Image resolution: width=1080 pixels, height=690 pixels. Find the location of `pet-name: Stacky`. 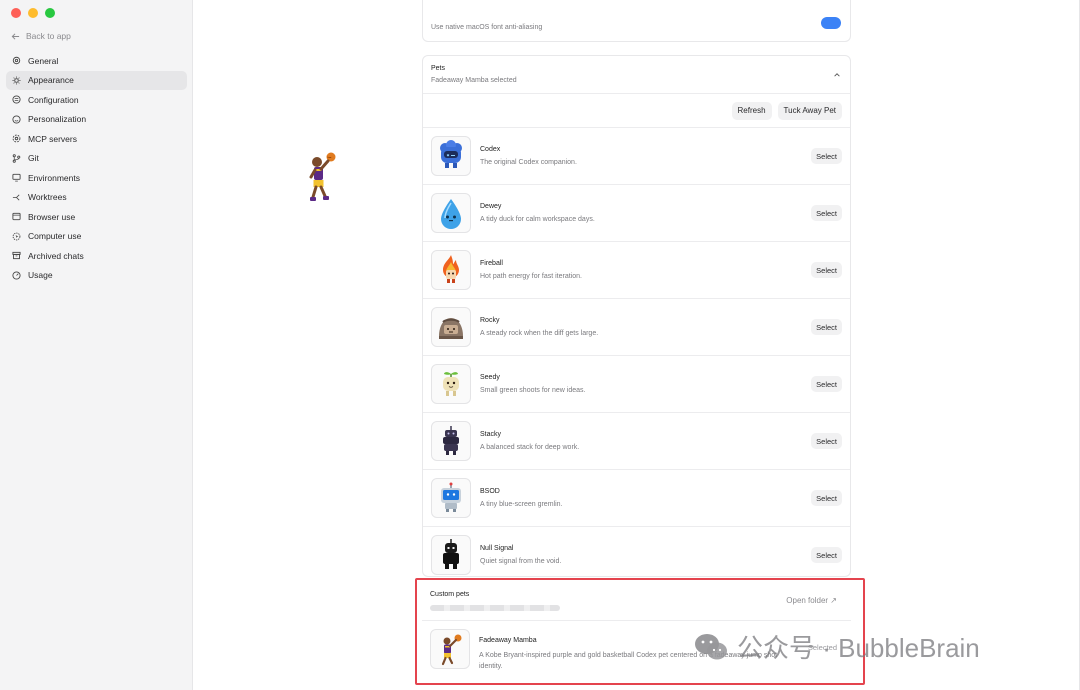

pet-name: Stacky is located at coordinates (491, 434).